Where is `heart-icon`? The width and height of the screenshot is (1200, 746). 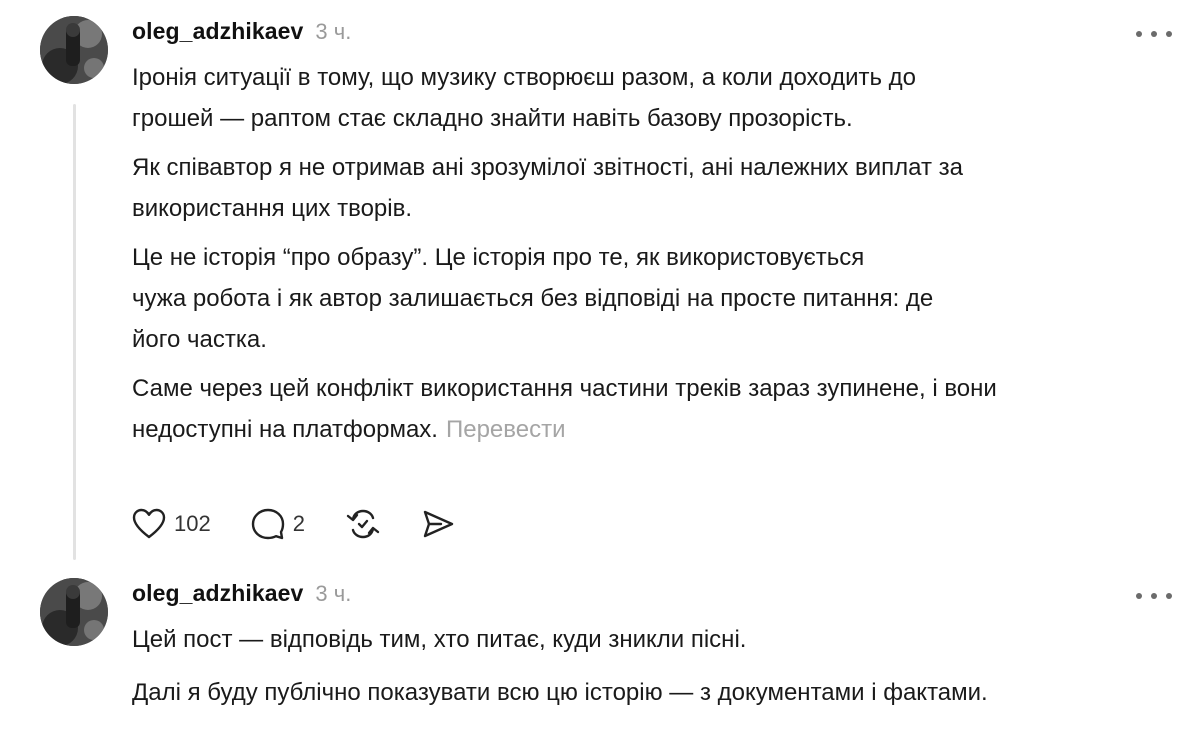
heart-icon is located at coordinates (149, 524).